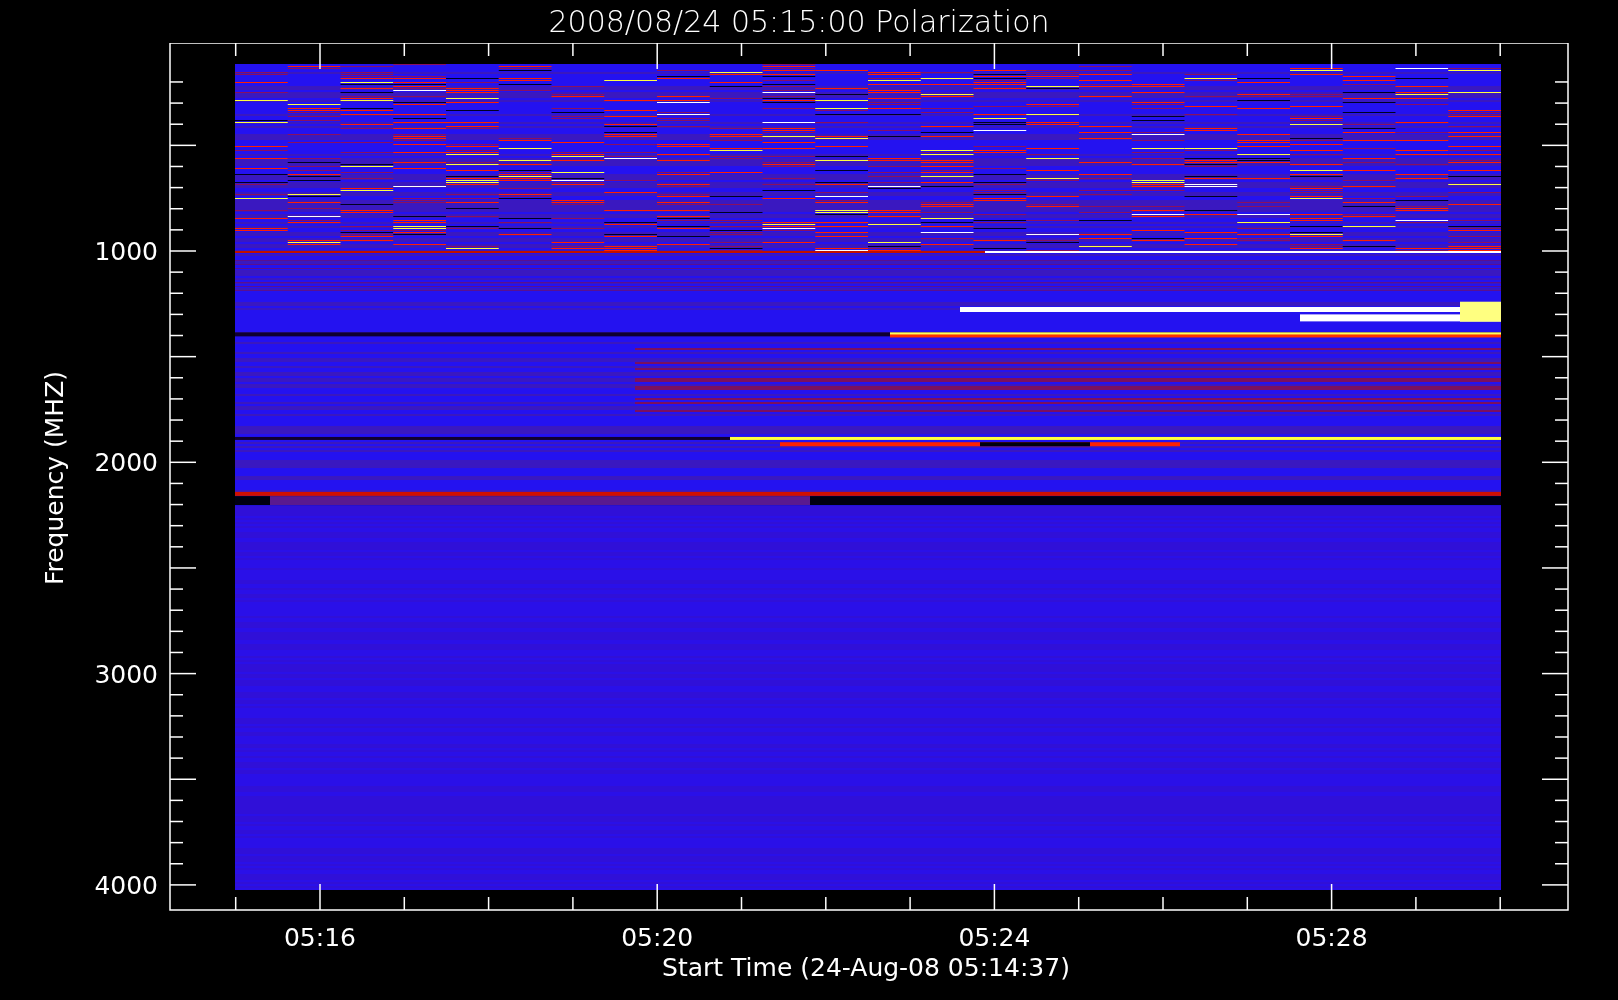 This screenshot has height=1000, width=1618. I want to click on y-axis-label: Frequency (MHZ), so click(54, 478).